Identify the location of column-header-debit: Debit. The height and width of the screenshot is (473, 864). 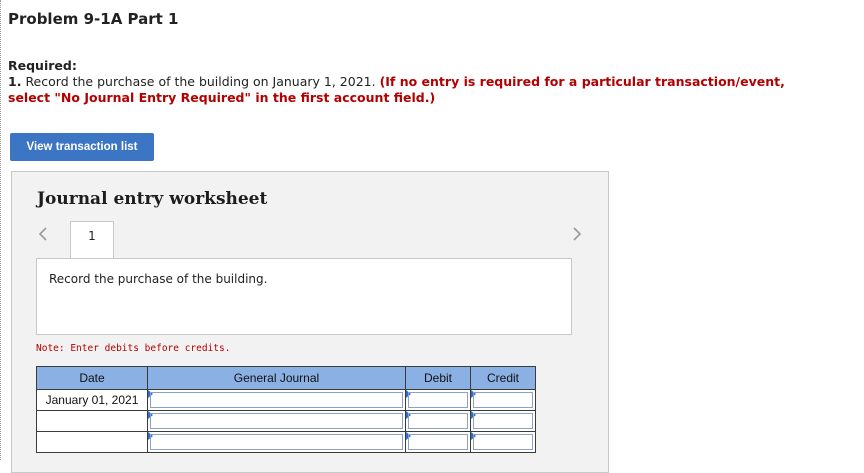
(438, 378).